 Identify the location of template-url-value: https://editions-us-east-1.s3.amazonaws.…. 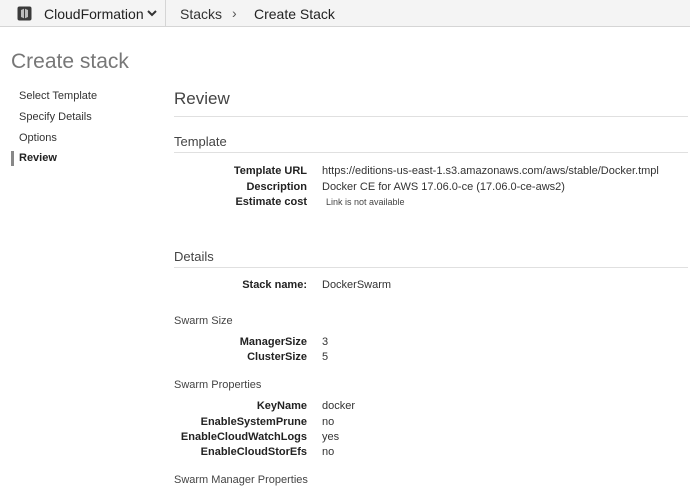
(490, 171).